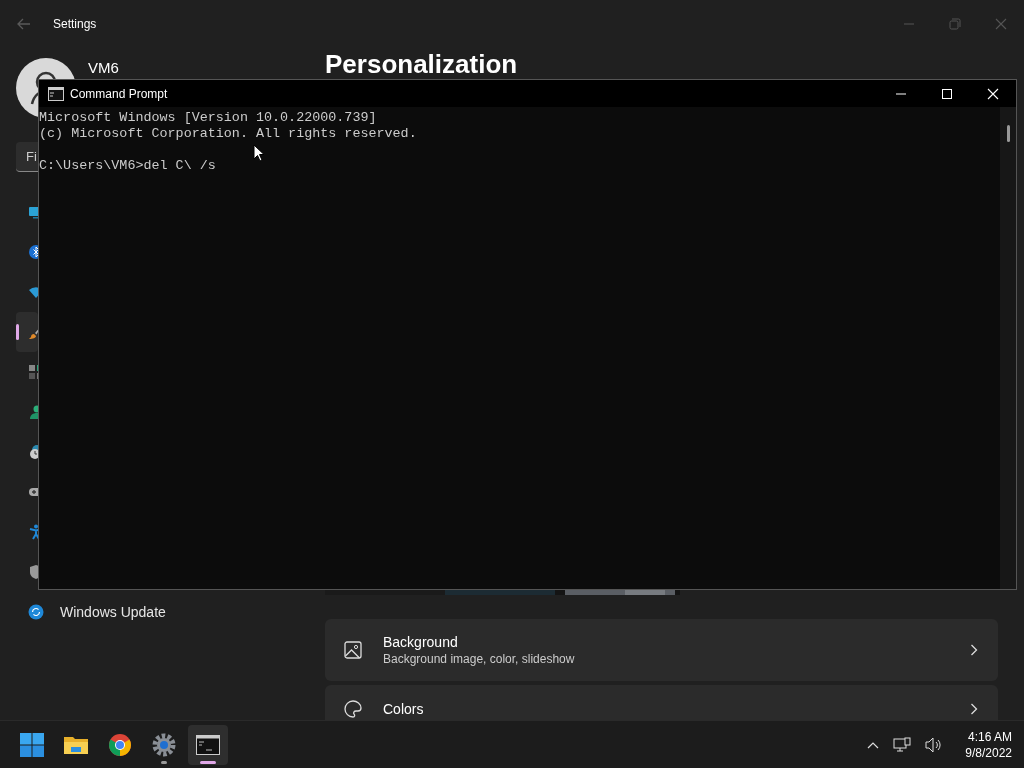  Describe the element at coordinates (120, 744) in the screenshot. I see `browser-icon` at that location.